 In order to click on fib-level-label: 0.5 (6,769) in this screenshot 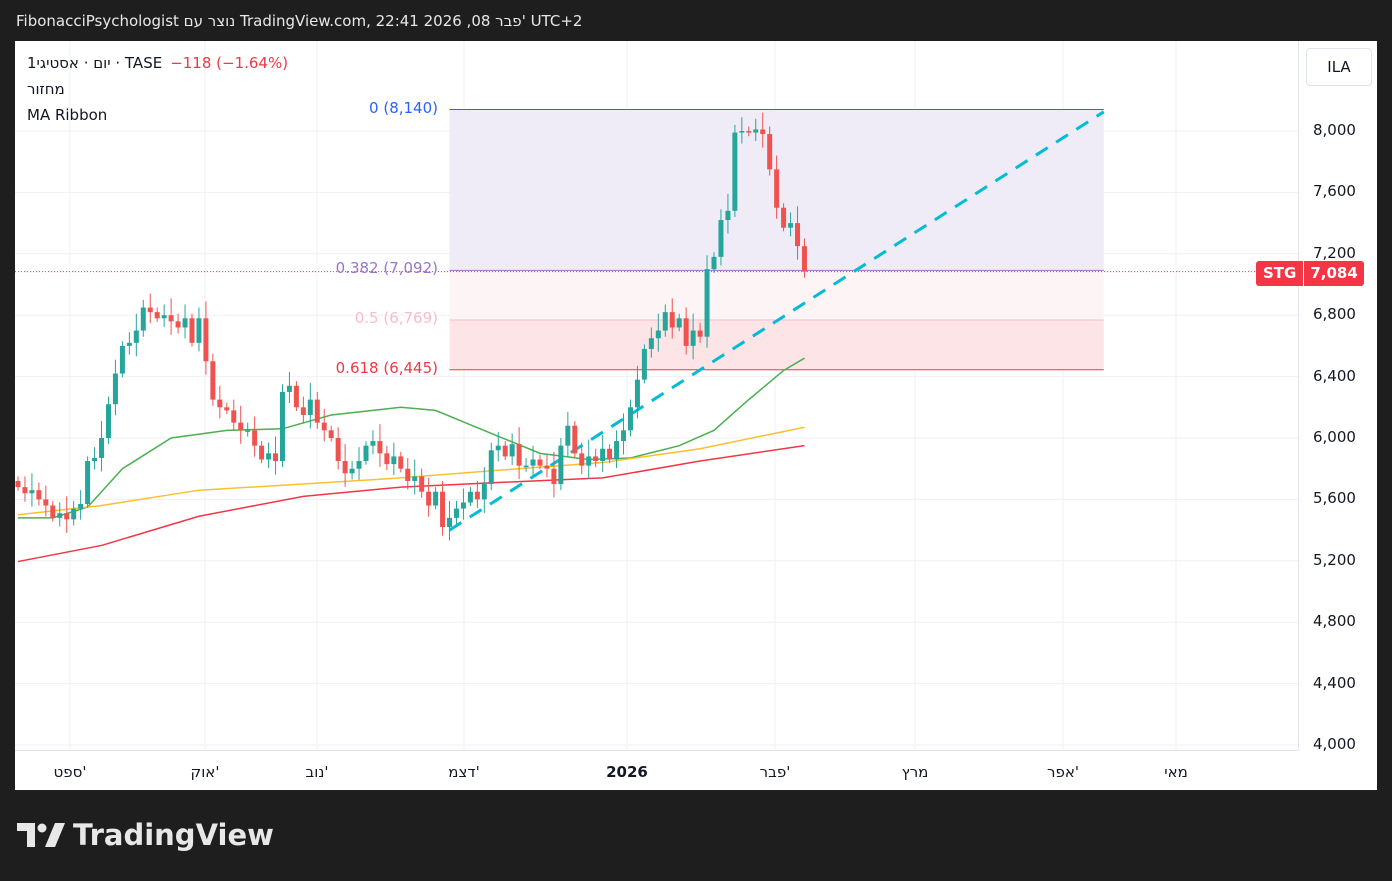, I will do `click(396, 317)`.